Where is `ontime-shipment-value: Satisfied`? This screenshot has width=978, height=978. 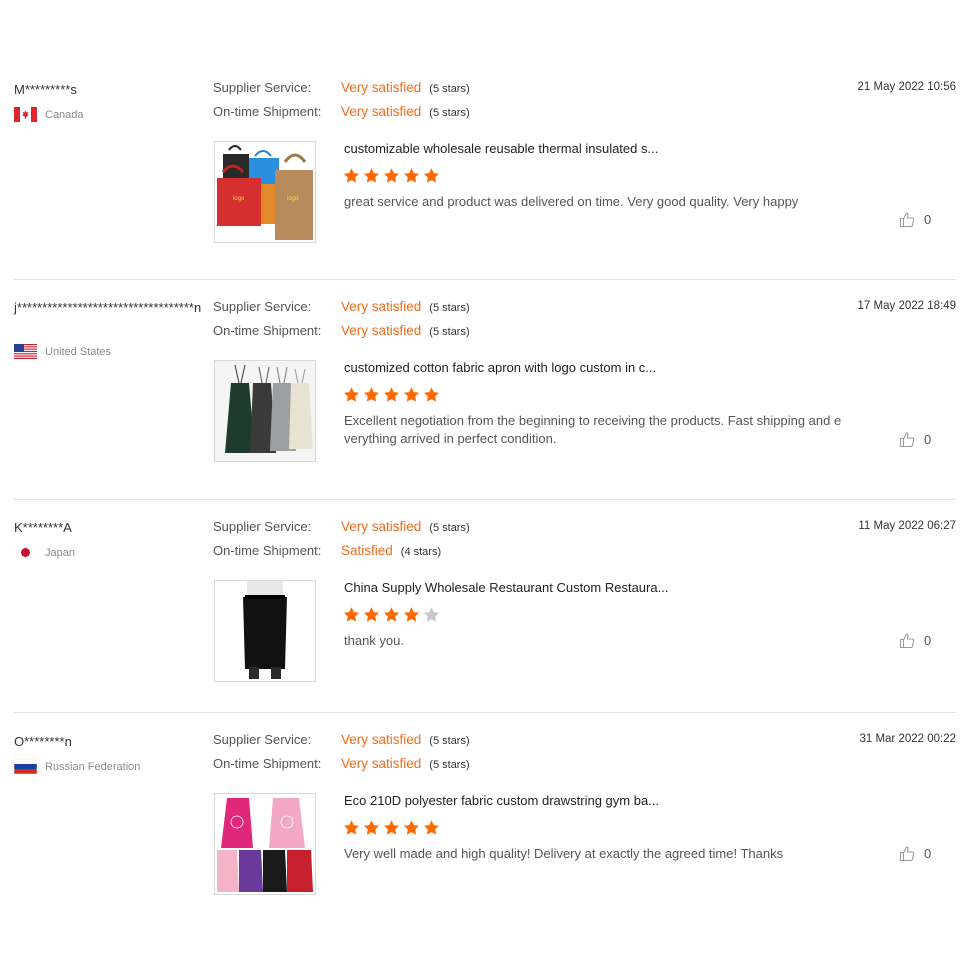 ontime-shipment-value: Satisfied is located at coordinates (367, 550).